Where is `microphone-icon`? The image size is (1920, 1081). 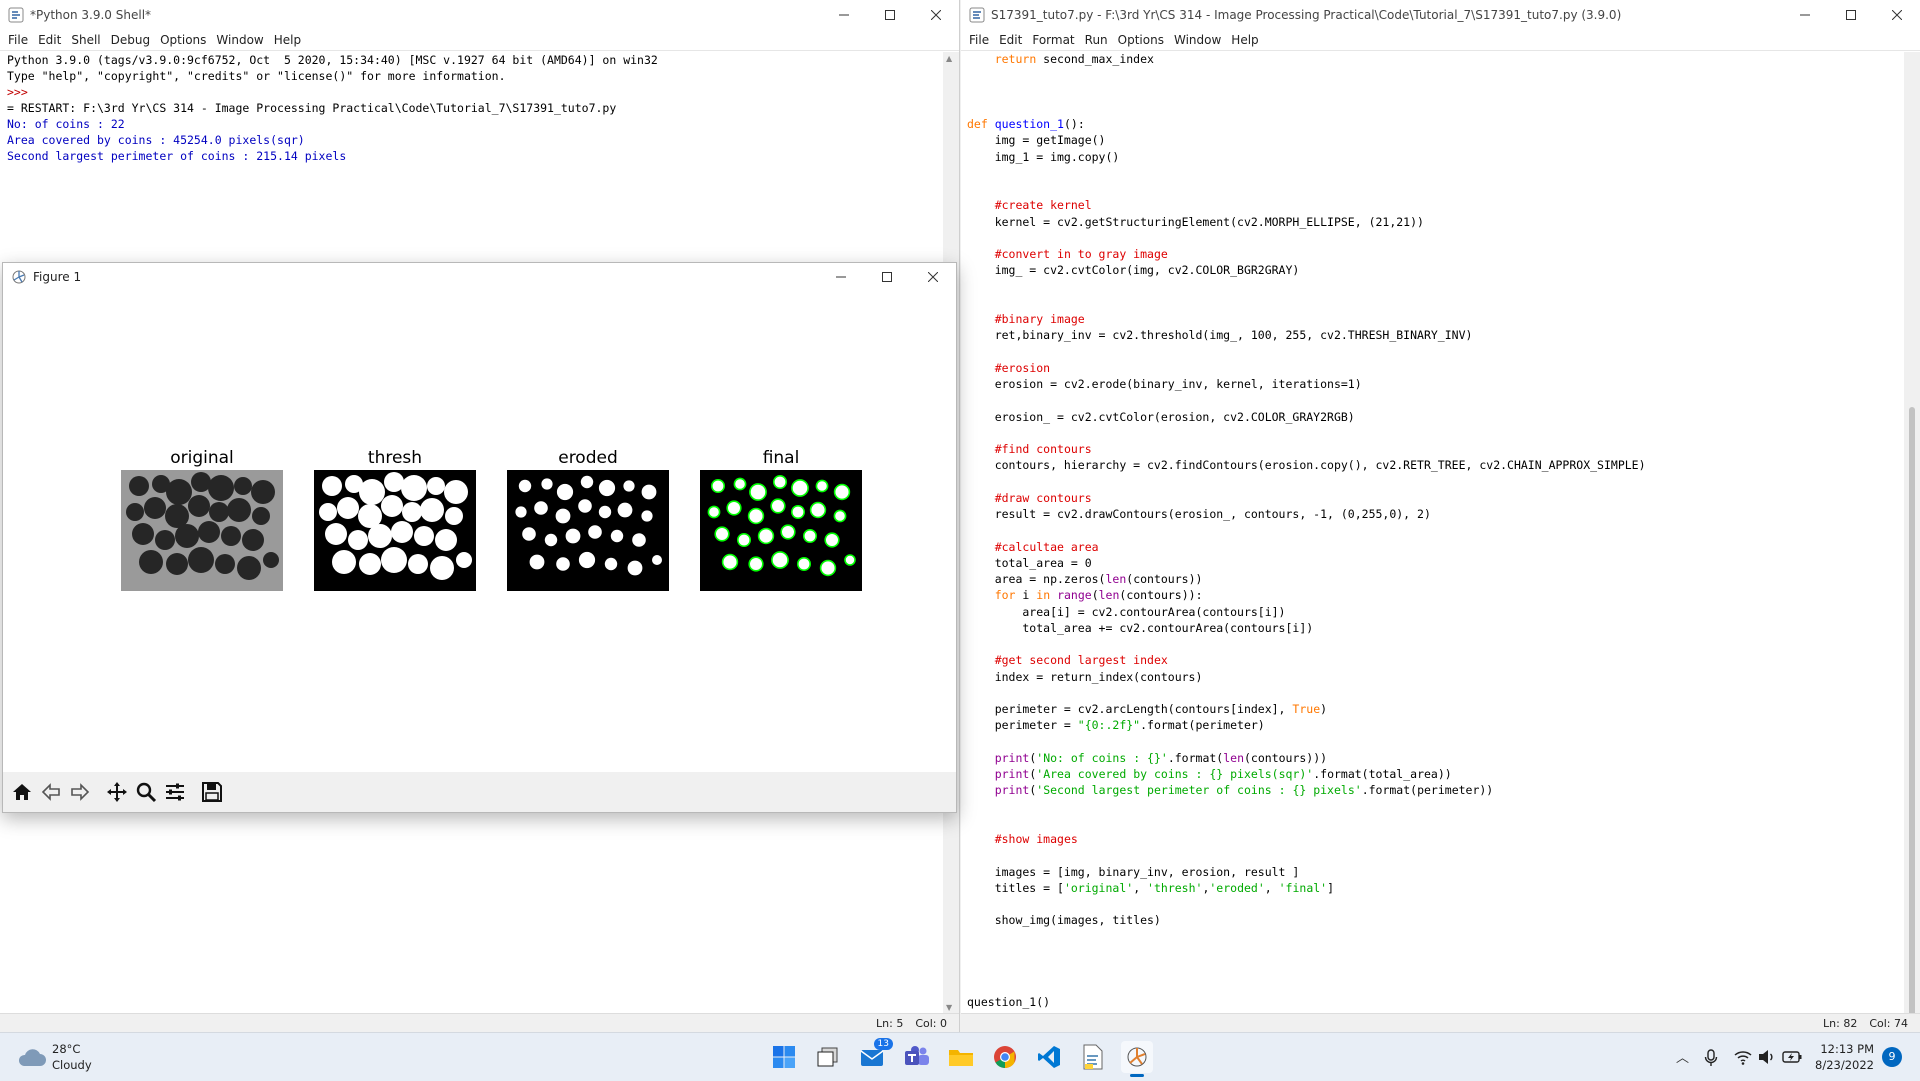 microphone-icon is located at coordinates (1711, 1058).